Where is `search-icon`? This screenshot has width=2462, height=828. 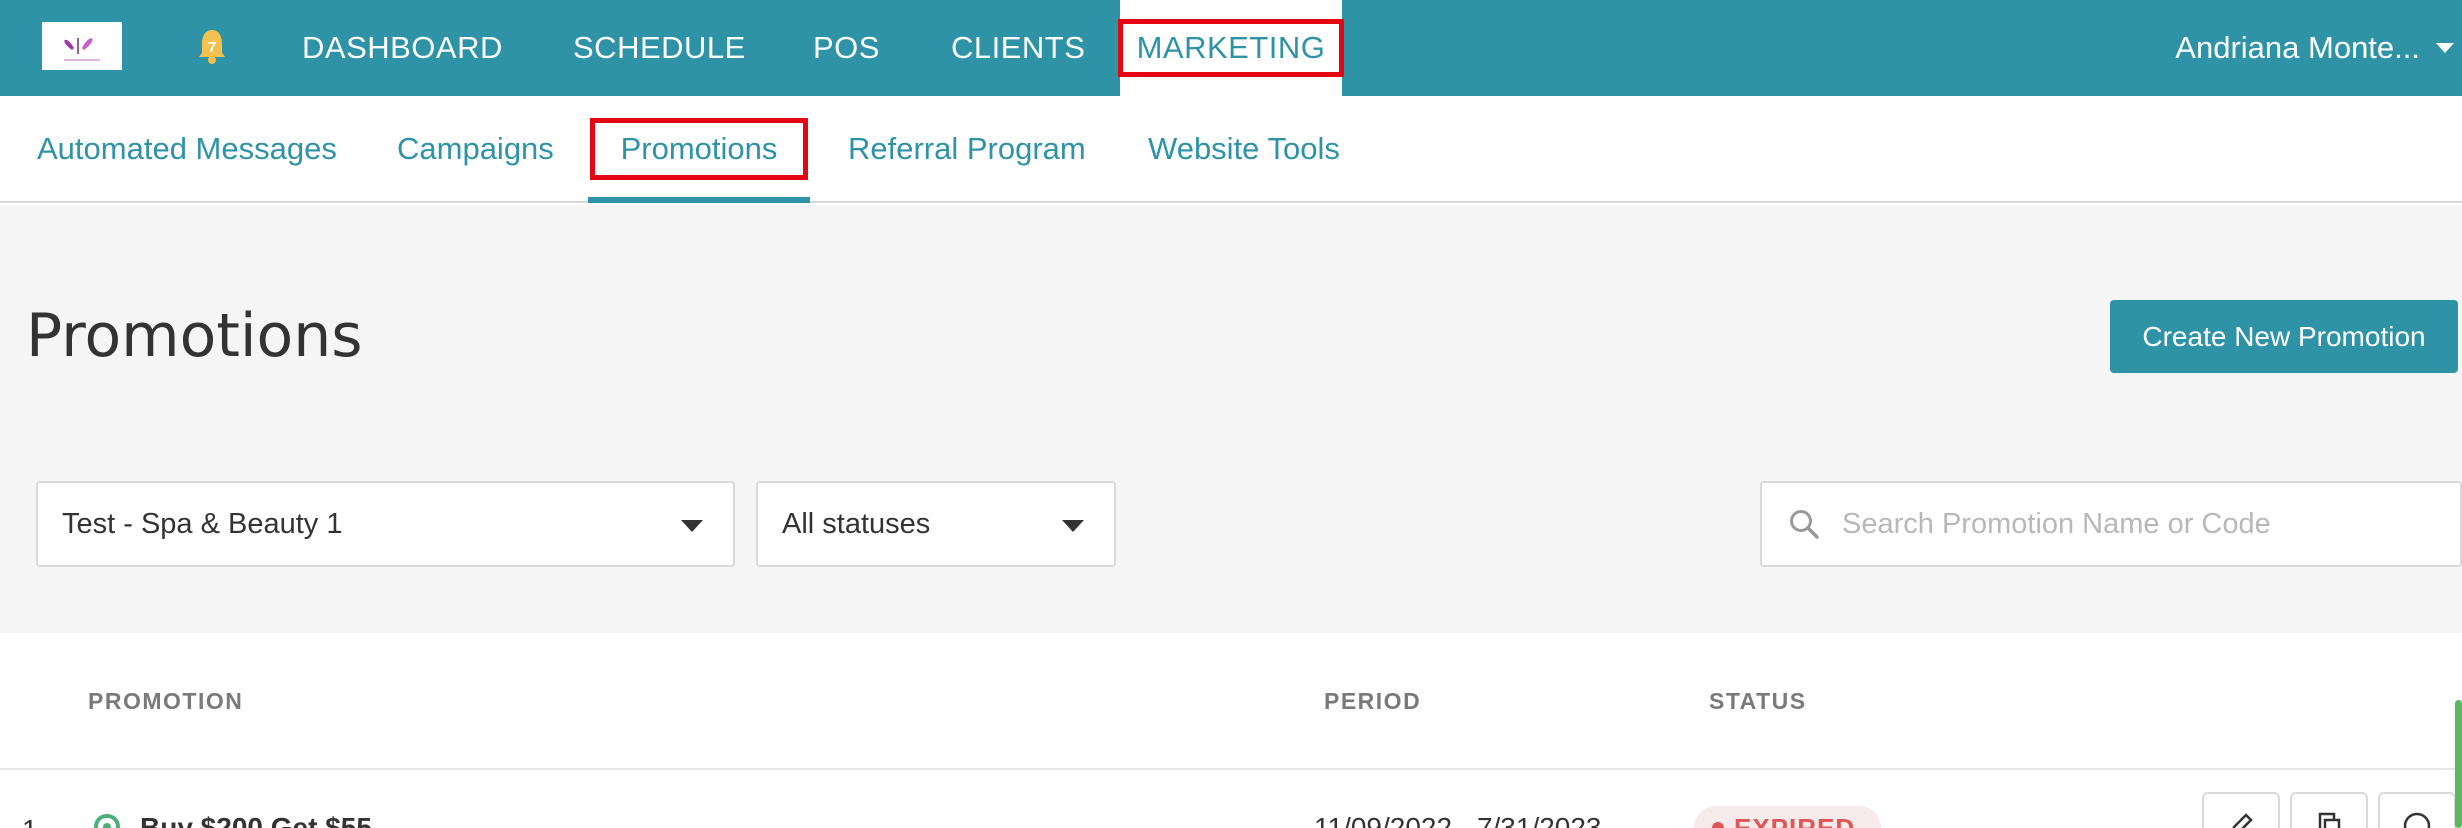 search-icon is located at coordinates (1804, 524).